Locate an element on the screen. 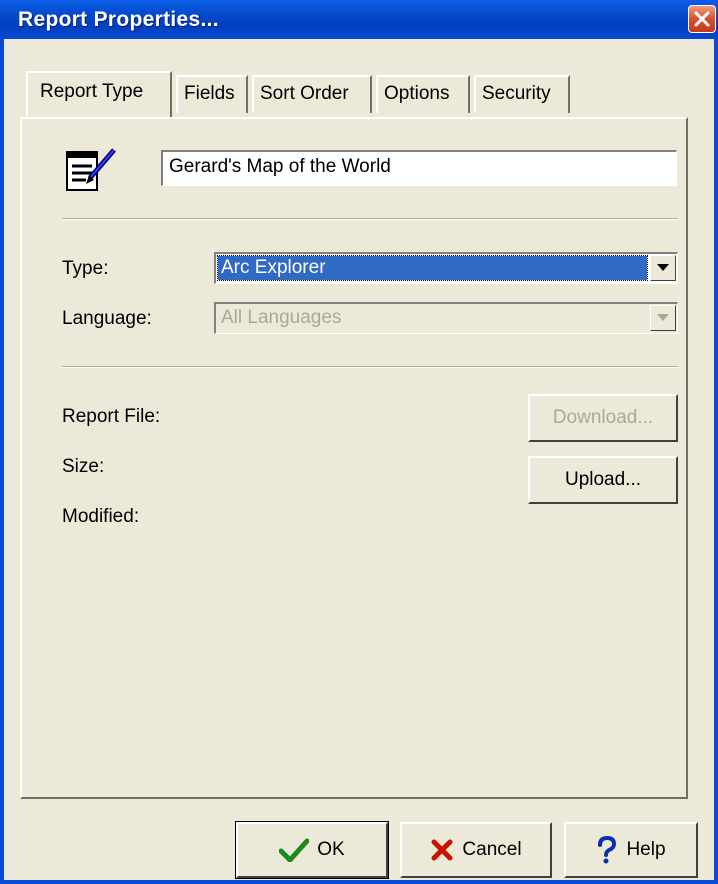  type-dropdown-button is located at coordinates (663, 268).